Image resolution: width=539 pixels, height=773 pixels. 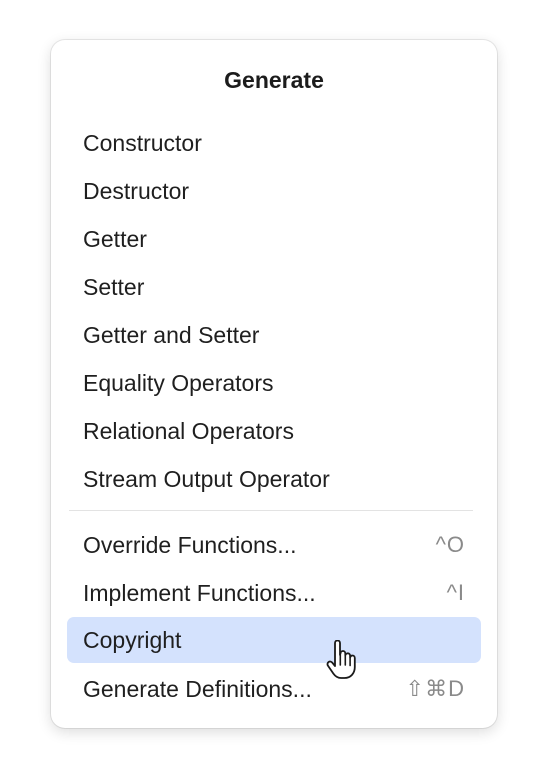 I want to click on menu-item-getter: Getter, so click(x=274, y=239).